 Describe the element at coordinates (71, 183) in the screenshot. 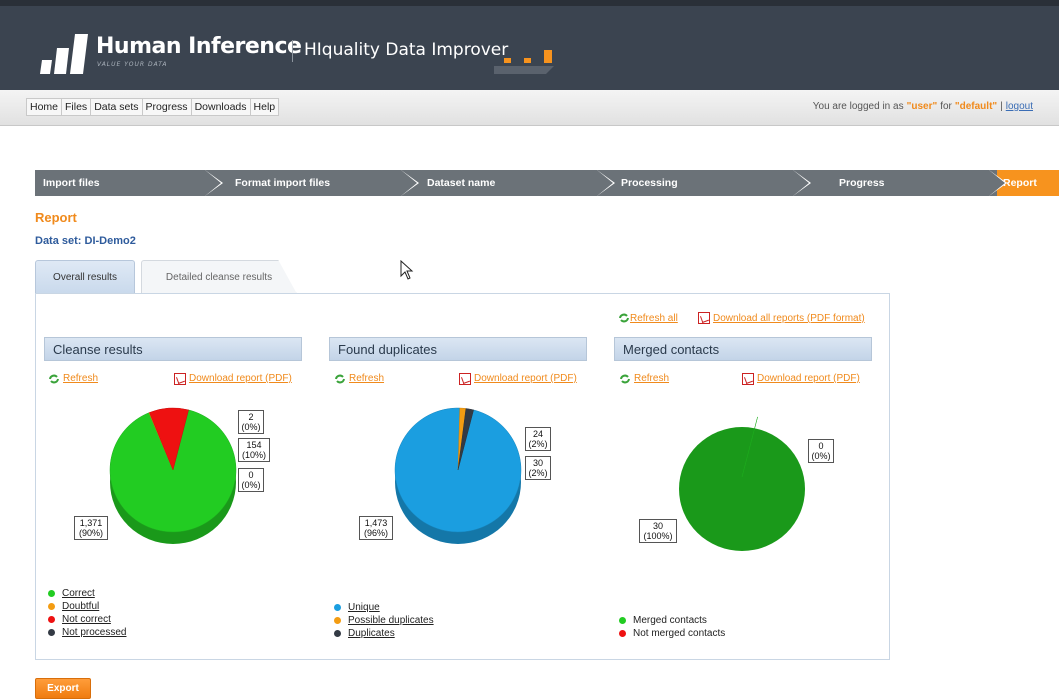

I see `wizard-step-label: Import files` at that location.